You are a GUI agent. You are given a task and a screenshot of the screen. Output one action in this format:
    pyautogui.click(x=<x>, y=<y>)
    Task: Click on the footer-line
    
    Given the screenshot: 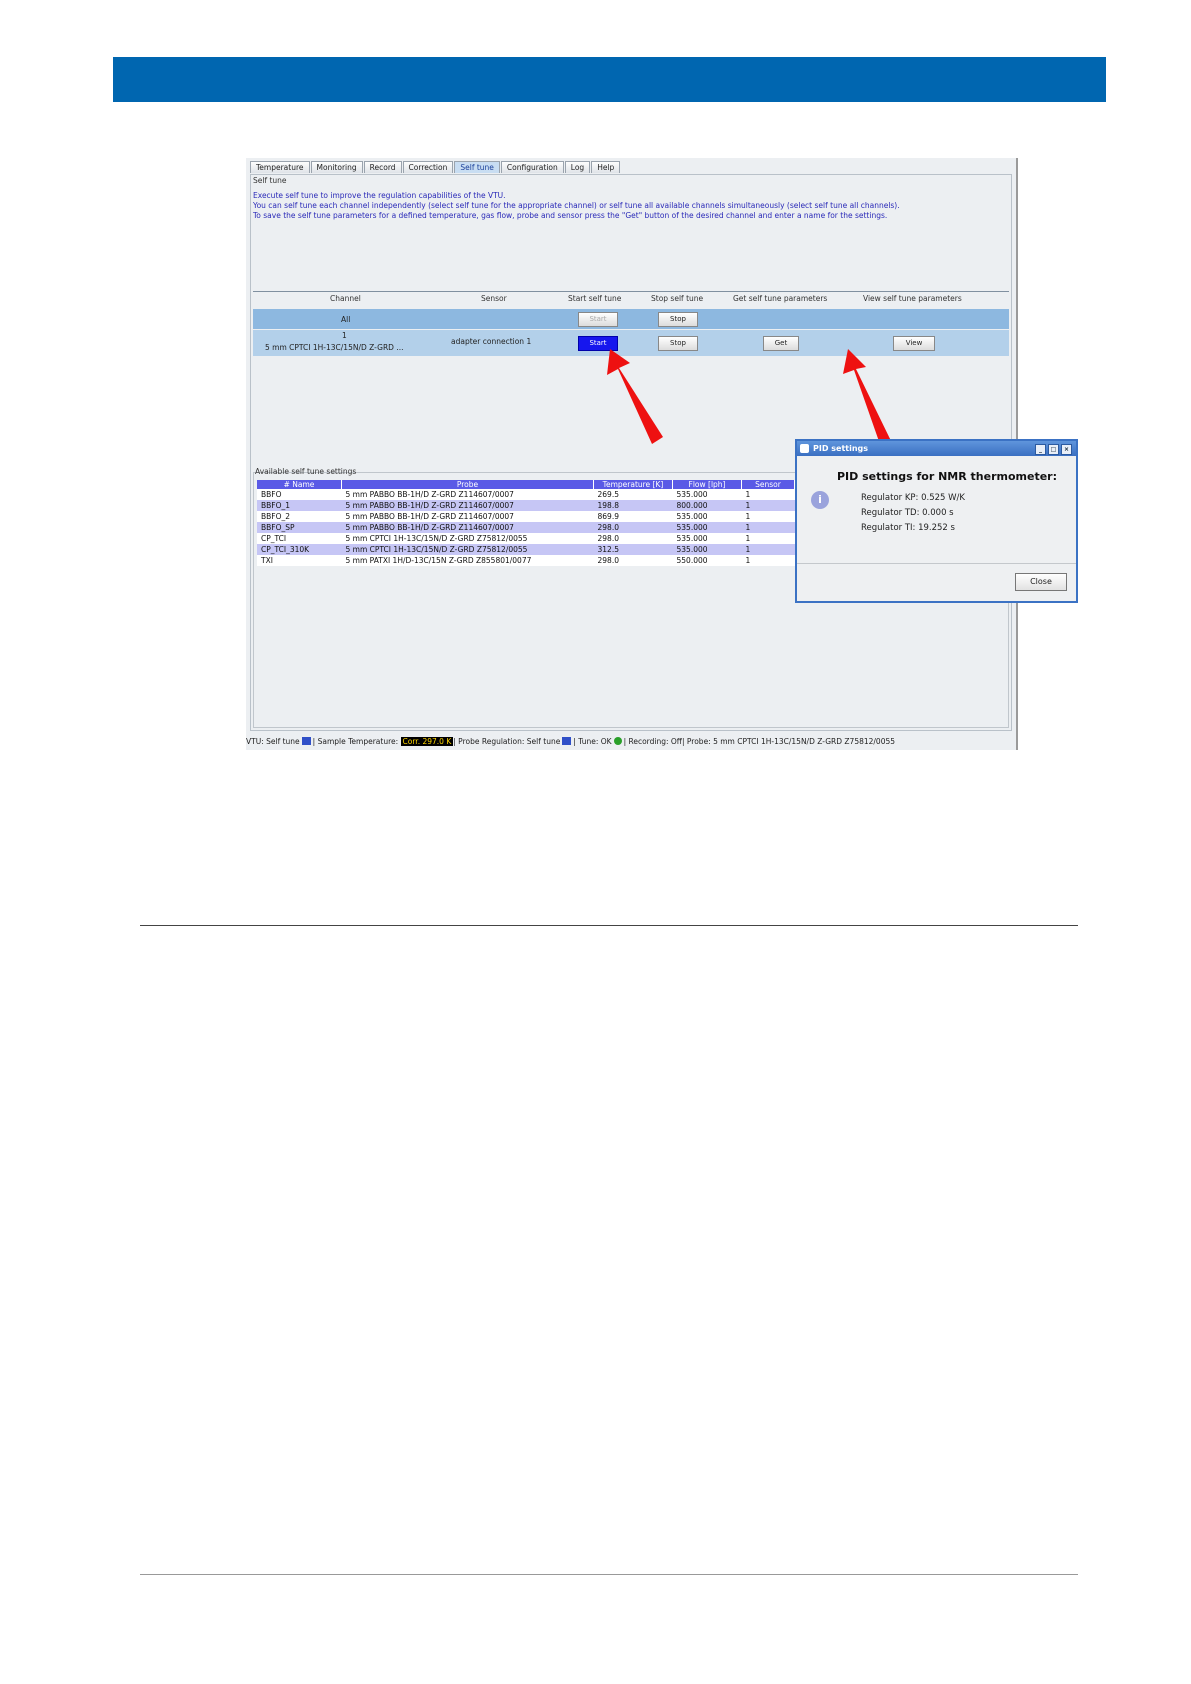 What is the action you would take?
    pyautogui.click(x=609, y=1574)
    